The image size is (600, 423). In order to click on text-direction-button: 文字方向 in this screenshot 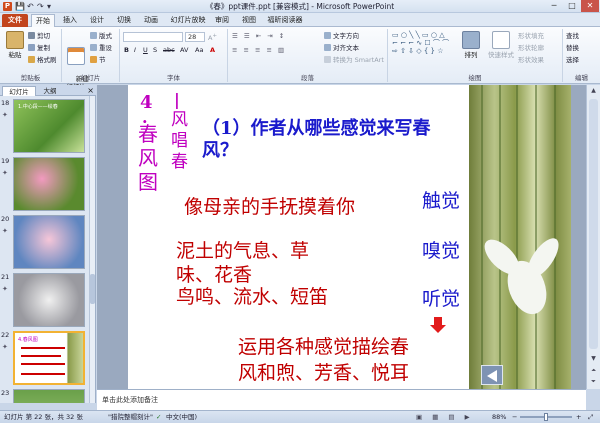, I will do `click(341, 36)`.